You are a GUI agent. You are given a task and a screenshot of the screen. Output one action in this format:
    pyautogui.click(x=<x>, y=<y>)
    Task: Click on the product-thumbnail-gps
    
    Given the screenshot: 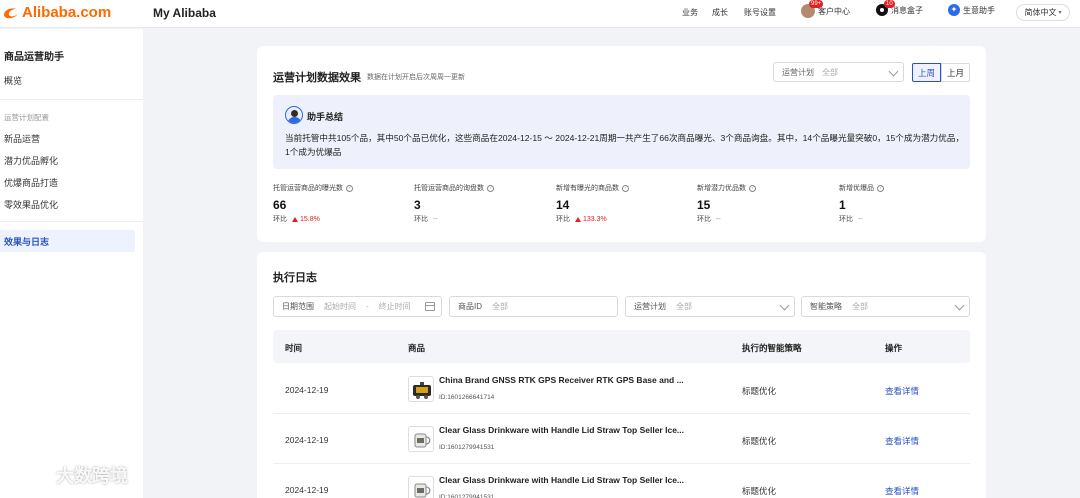 What is the action you would take?
    pyautogui.click(x=421, y=389)
    